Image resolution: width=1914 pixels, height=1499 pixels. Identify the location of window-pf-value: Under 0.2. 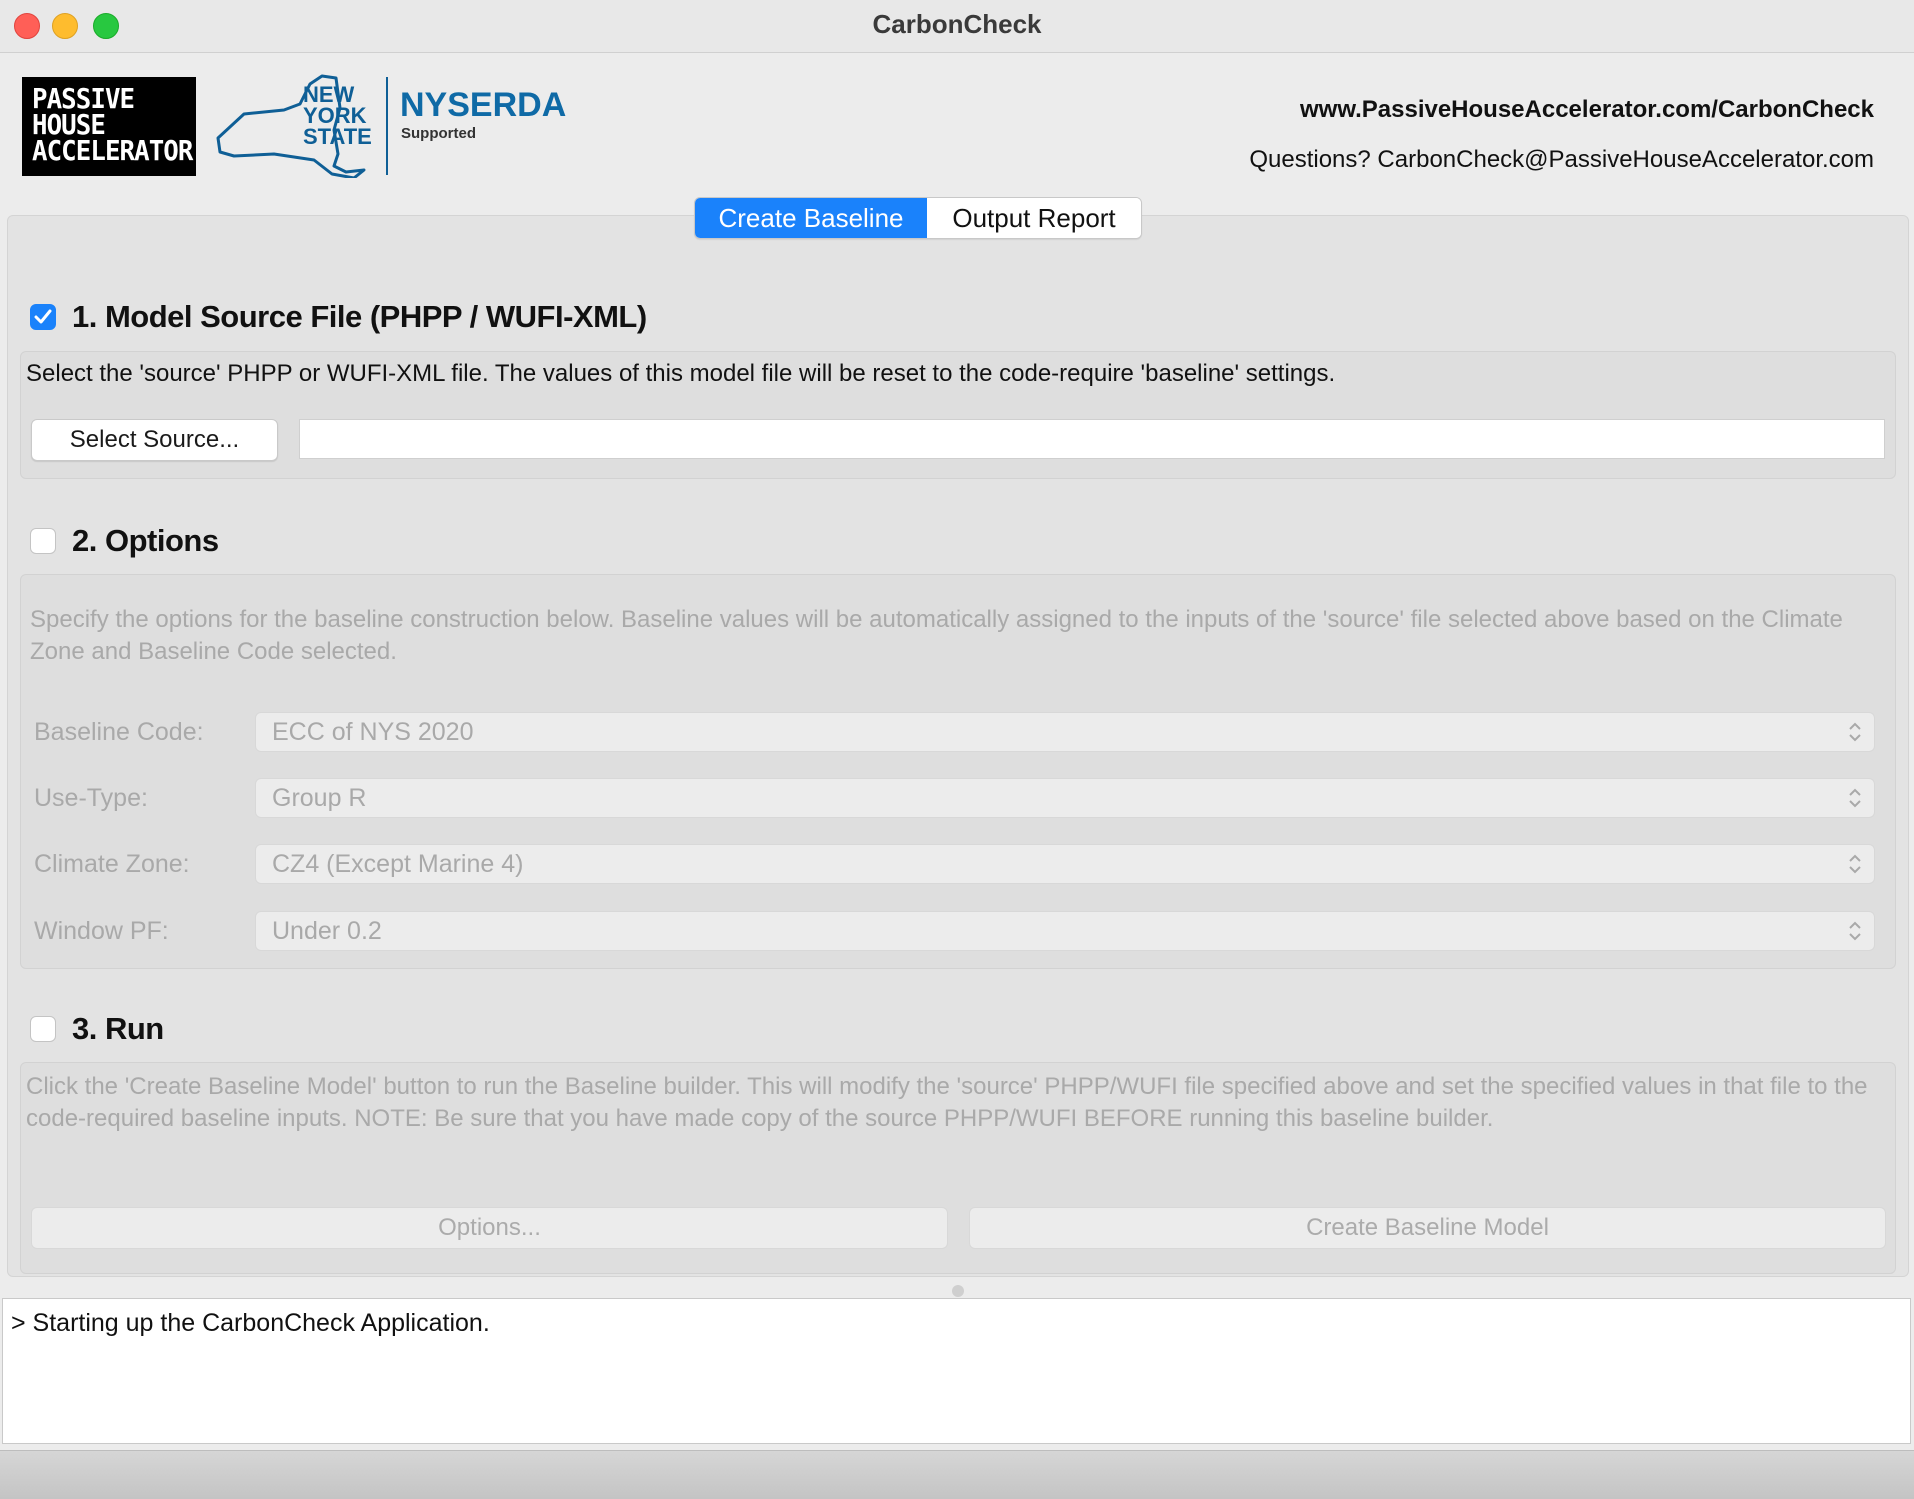
(327, 931).